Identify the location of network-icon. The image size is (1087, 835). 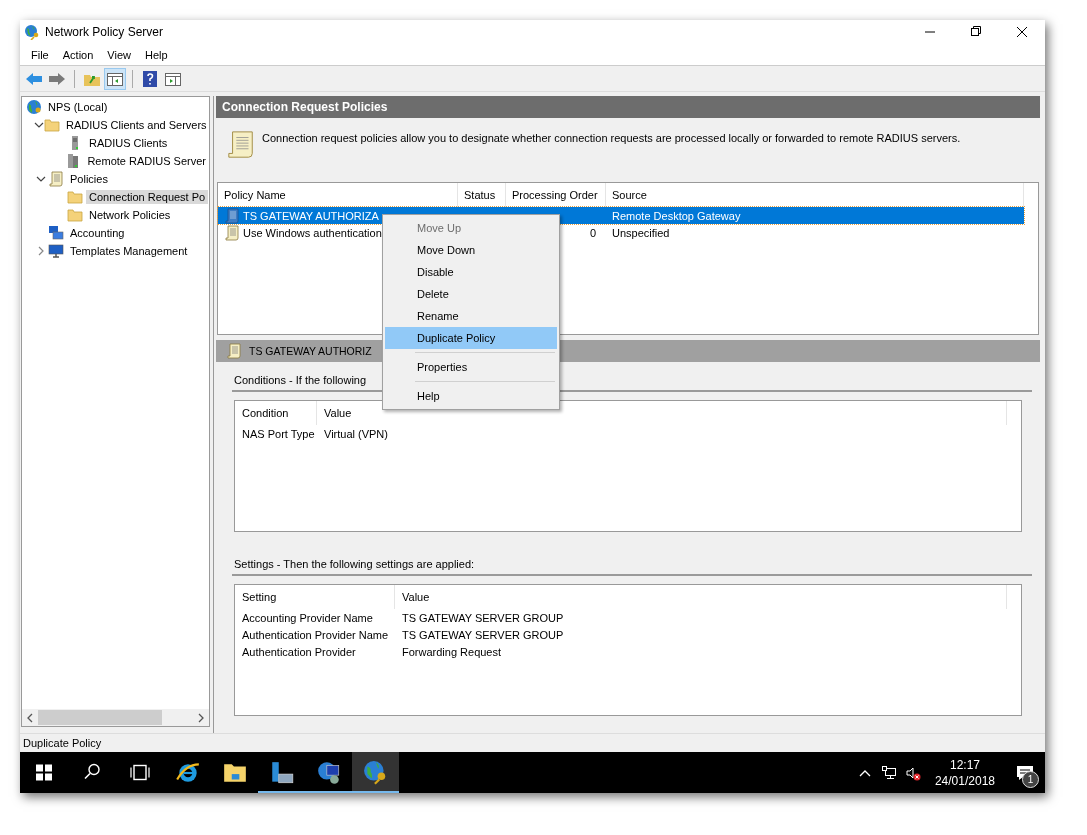
(888, 772).